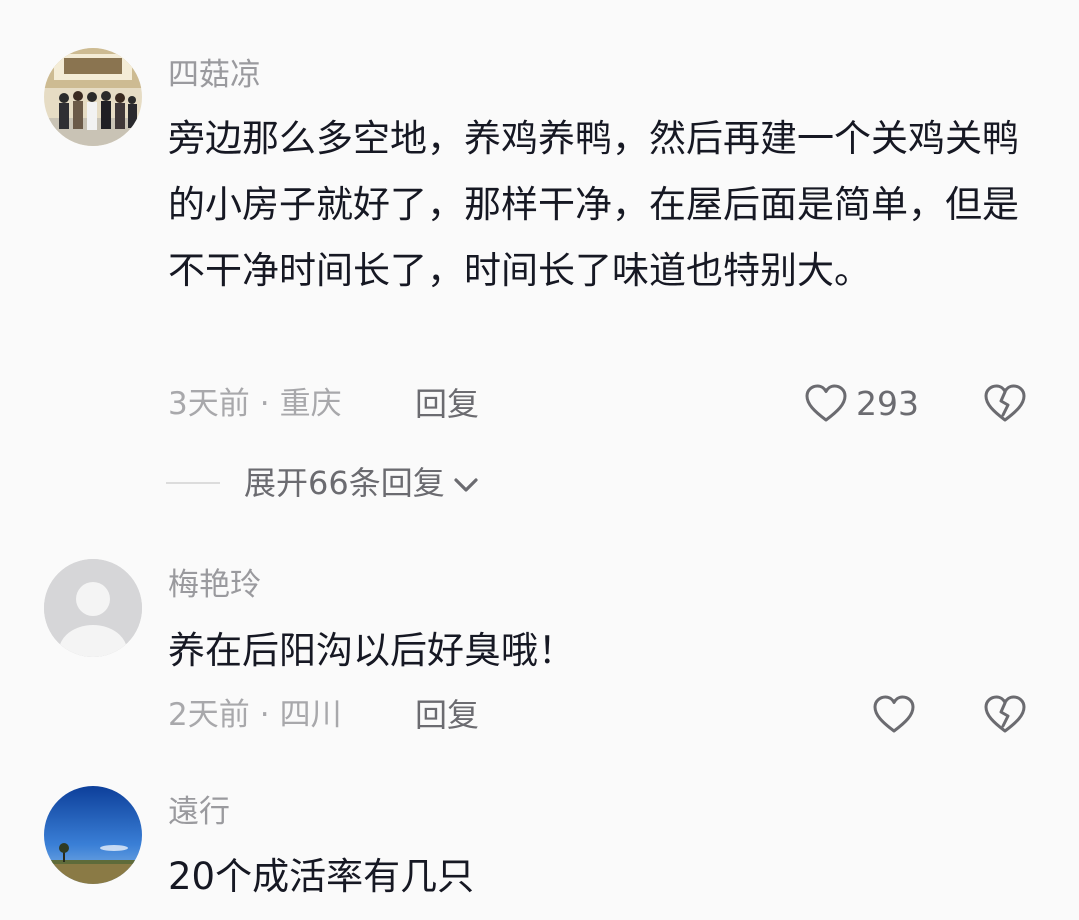 This screenshot has width=1079, height=920. Describe the element at coordinates (371, 650) in the screenshot. I see `comment-text: 养在后阳沟以后好臭哦！` at that location.